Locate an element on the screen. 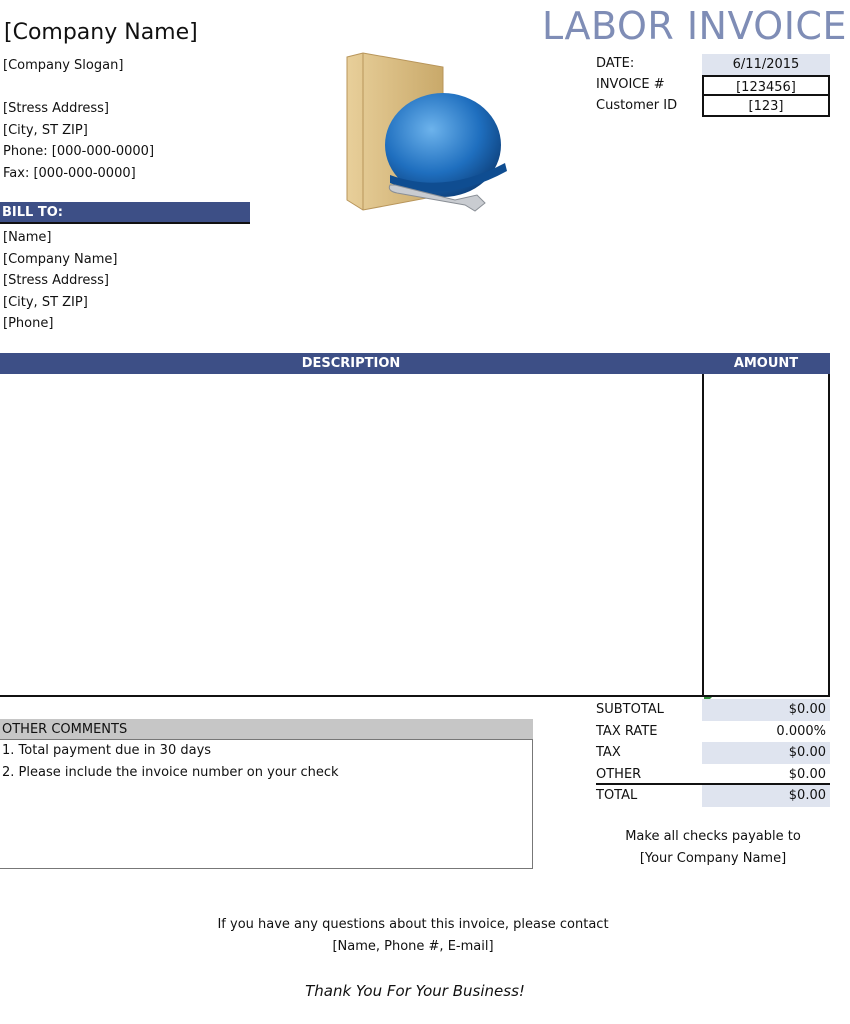  company-name: [Company Name] is located at coordinates (101, 32).